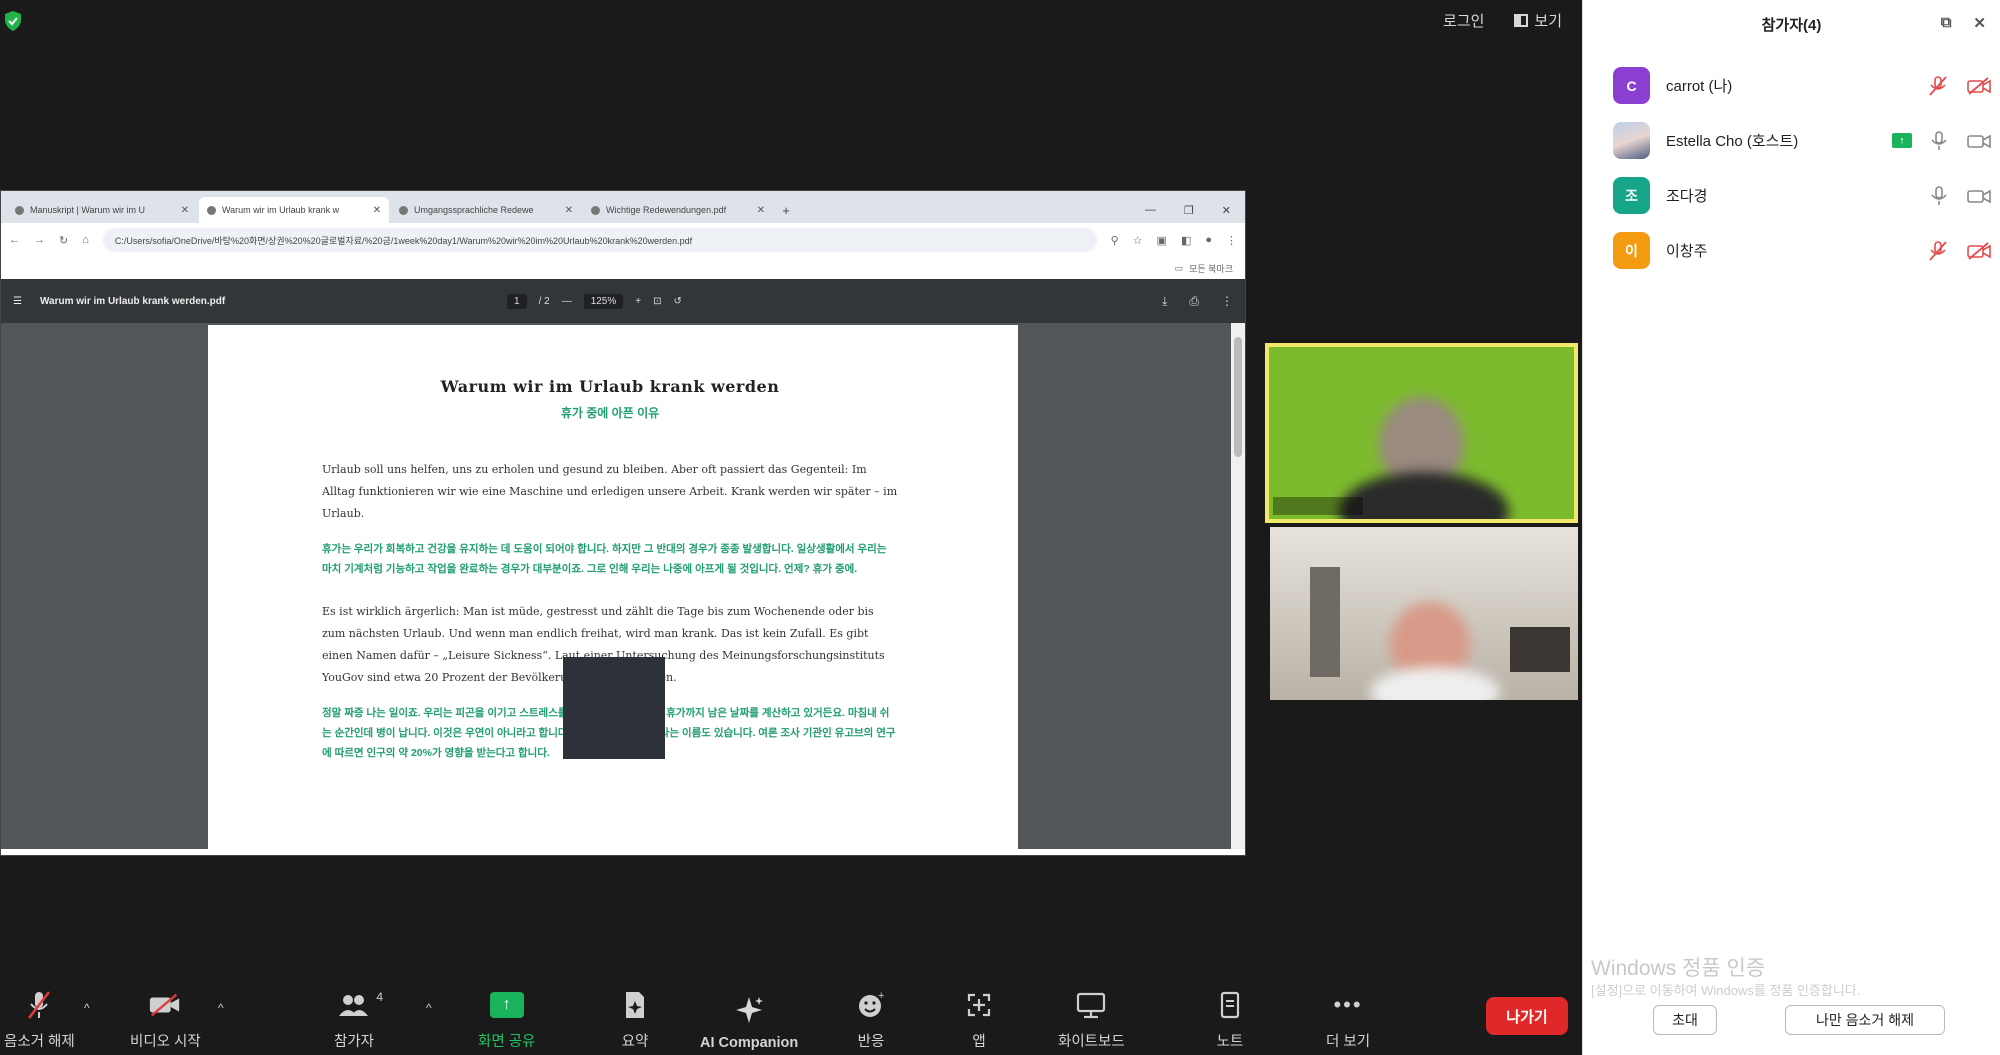 The width and height of the screenshot is (2000, 1055). I want to click on tab-label: Manuskript | Warum wir im U, so click(88, 210).